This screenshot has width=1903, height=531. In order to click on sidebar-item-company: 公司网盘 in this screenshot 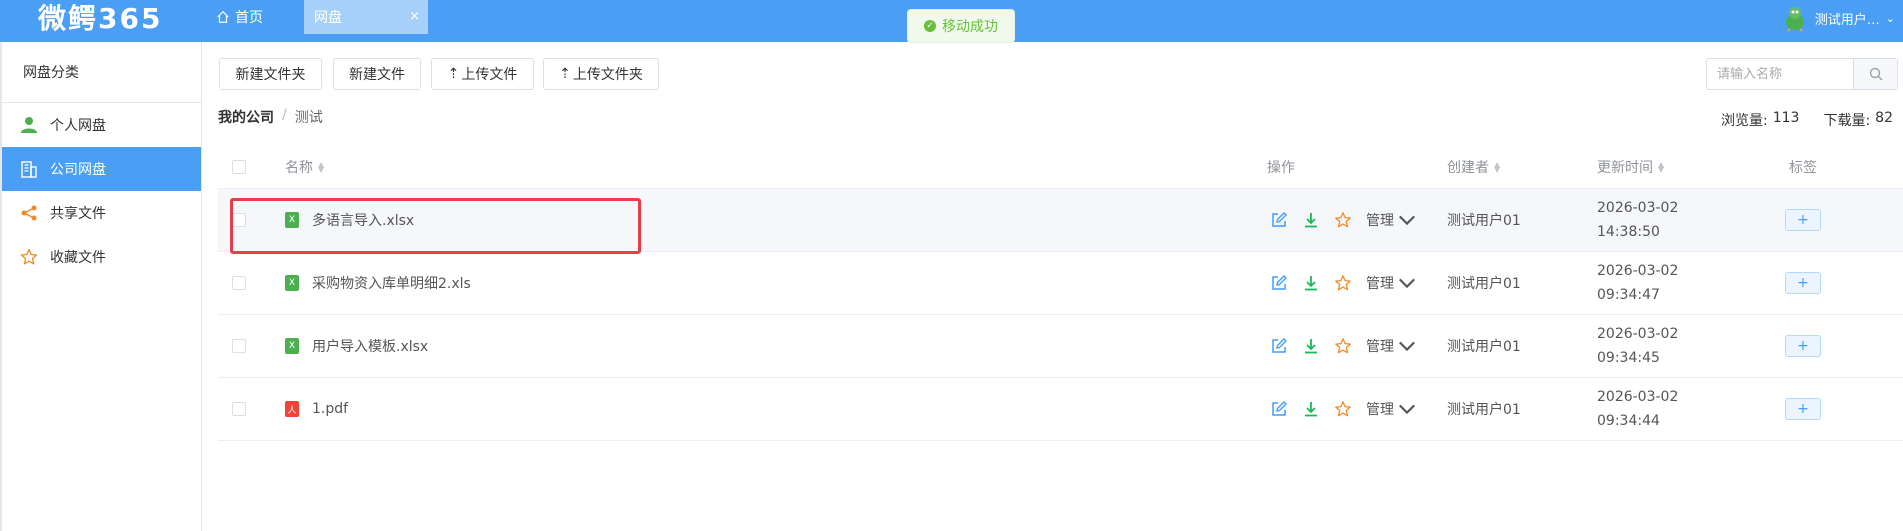, I will do `click(101, 169)`.